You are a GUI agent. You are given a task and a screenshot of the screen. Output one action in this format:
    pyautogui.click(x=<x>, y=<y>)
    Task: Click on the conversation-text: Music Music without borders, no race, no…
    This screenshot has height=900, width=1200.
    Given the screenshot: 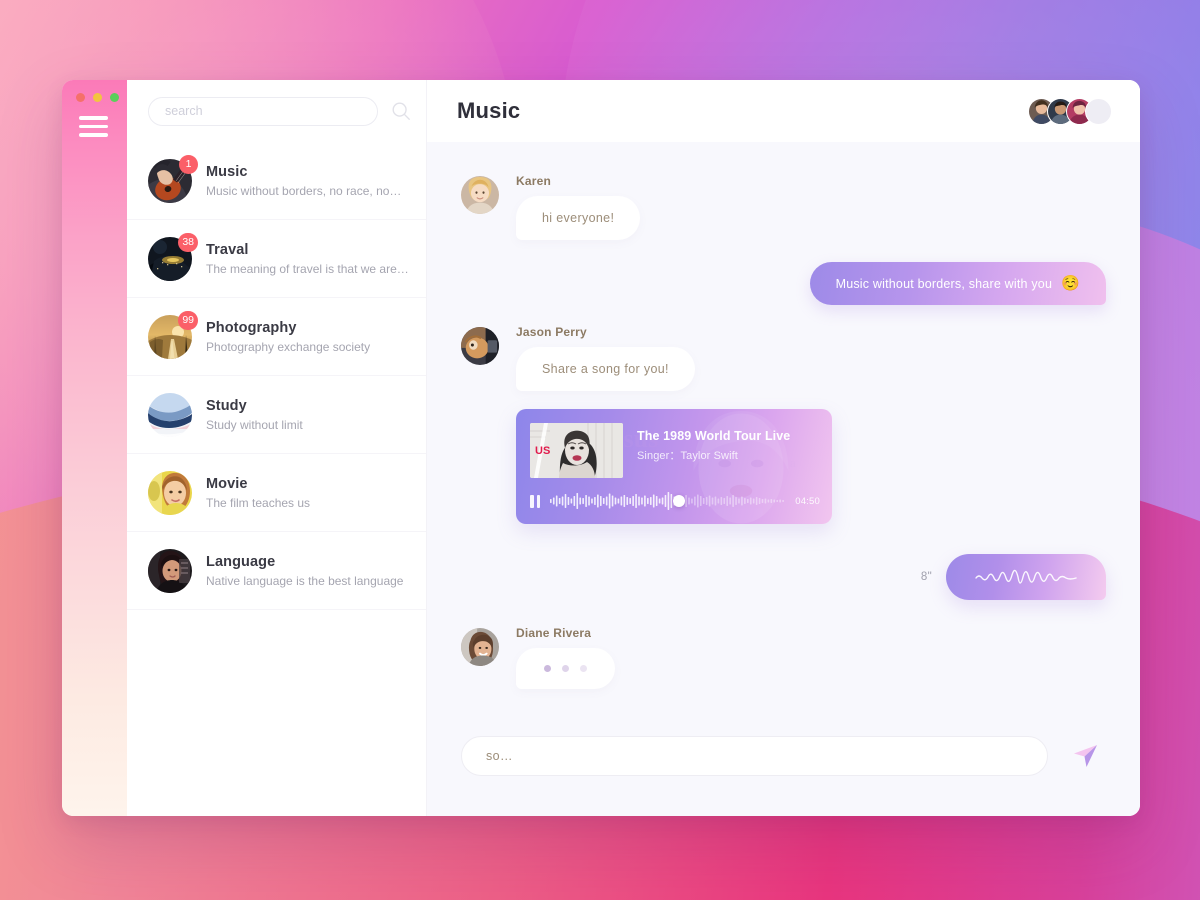 What is the action you would take?
    pyautogui.click(x=308, y=181)
    